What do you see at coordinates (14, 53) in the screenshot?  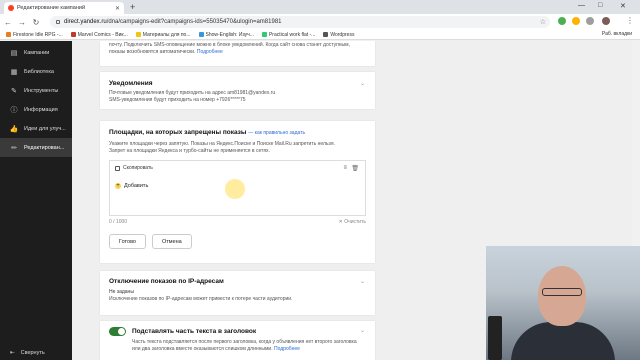 I see `document-icon: ▤` at bounding box center [14, 53].